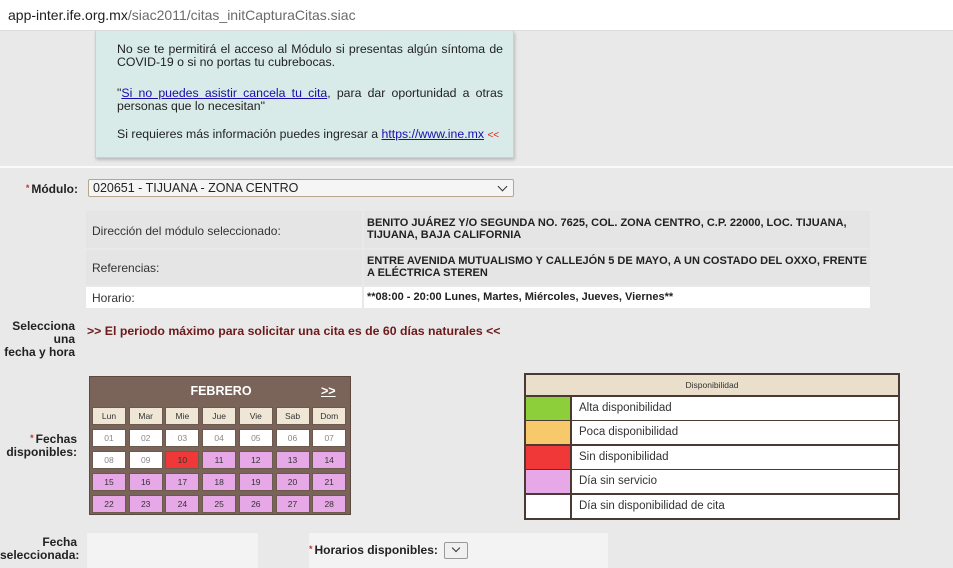 The image size is (953, 568). Describe the element at coordinates (255, 482) in the screenshot. I see `calendar-day: 19` at that location.